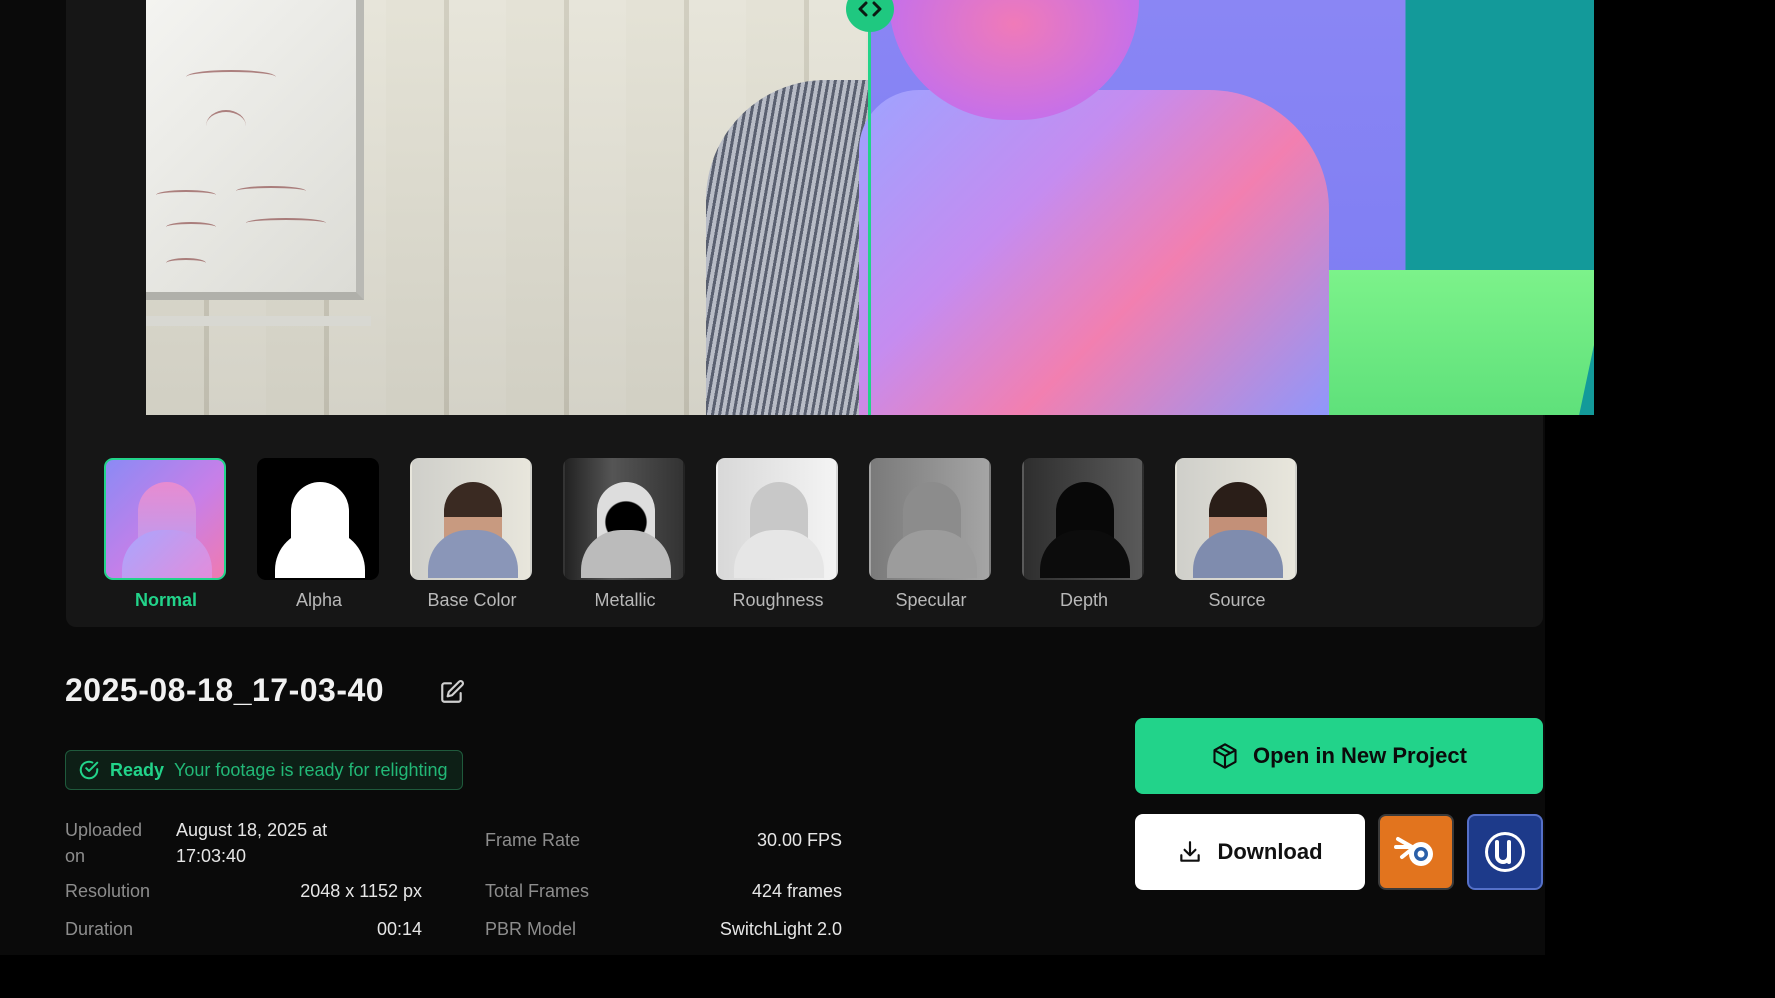 This screenshot has width=1775, height=998. Describe the element at coordinates (165, 519) in the screenshot. I see `thumb-normal-image` at that location.